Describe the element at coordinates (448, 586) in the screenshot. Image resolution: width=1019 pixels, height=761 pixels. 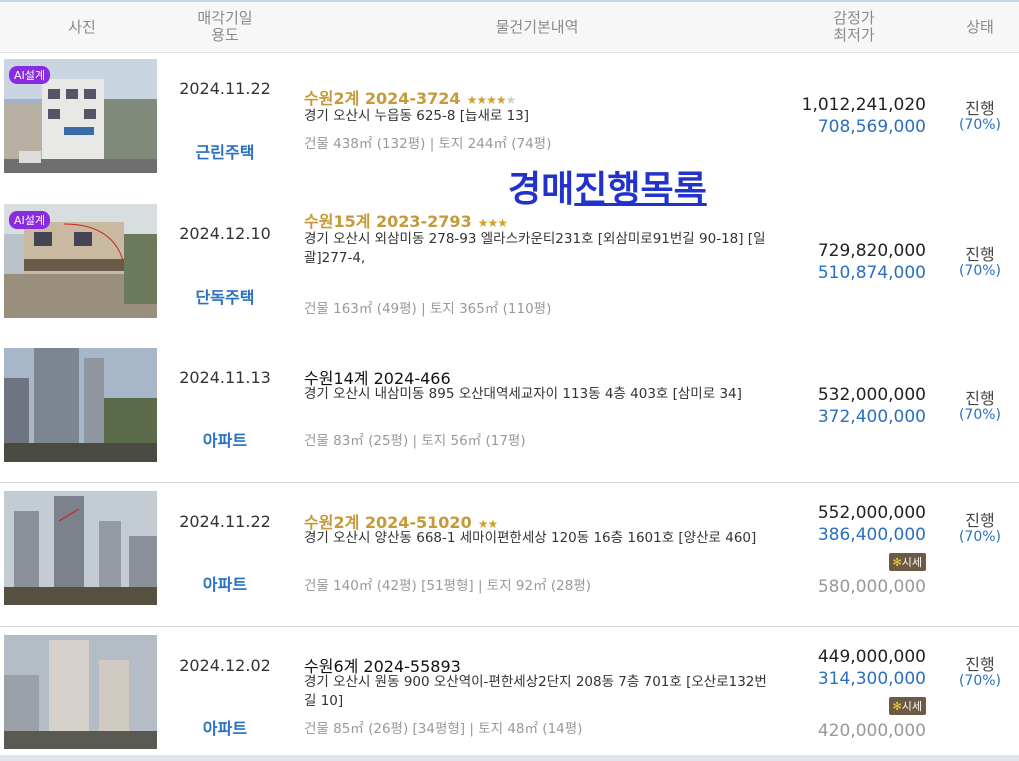
I see `area-info: 건물 140㎡ (42평) [51평형] | 토지 92㎡ (28평)` at that location.